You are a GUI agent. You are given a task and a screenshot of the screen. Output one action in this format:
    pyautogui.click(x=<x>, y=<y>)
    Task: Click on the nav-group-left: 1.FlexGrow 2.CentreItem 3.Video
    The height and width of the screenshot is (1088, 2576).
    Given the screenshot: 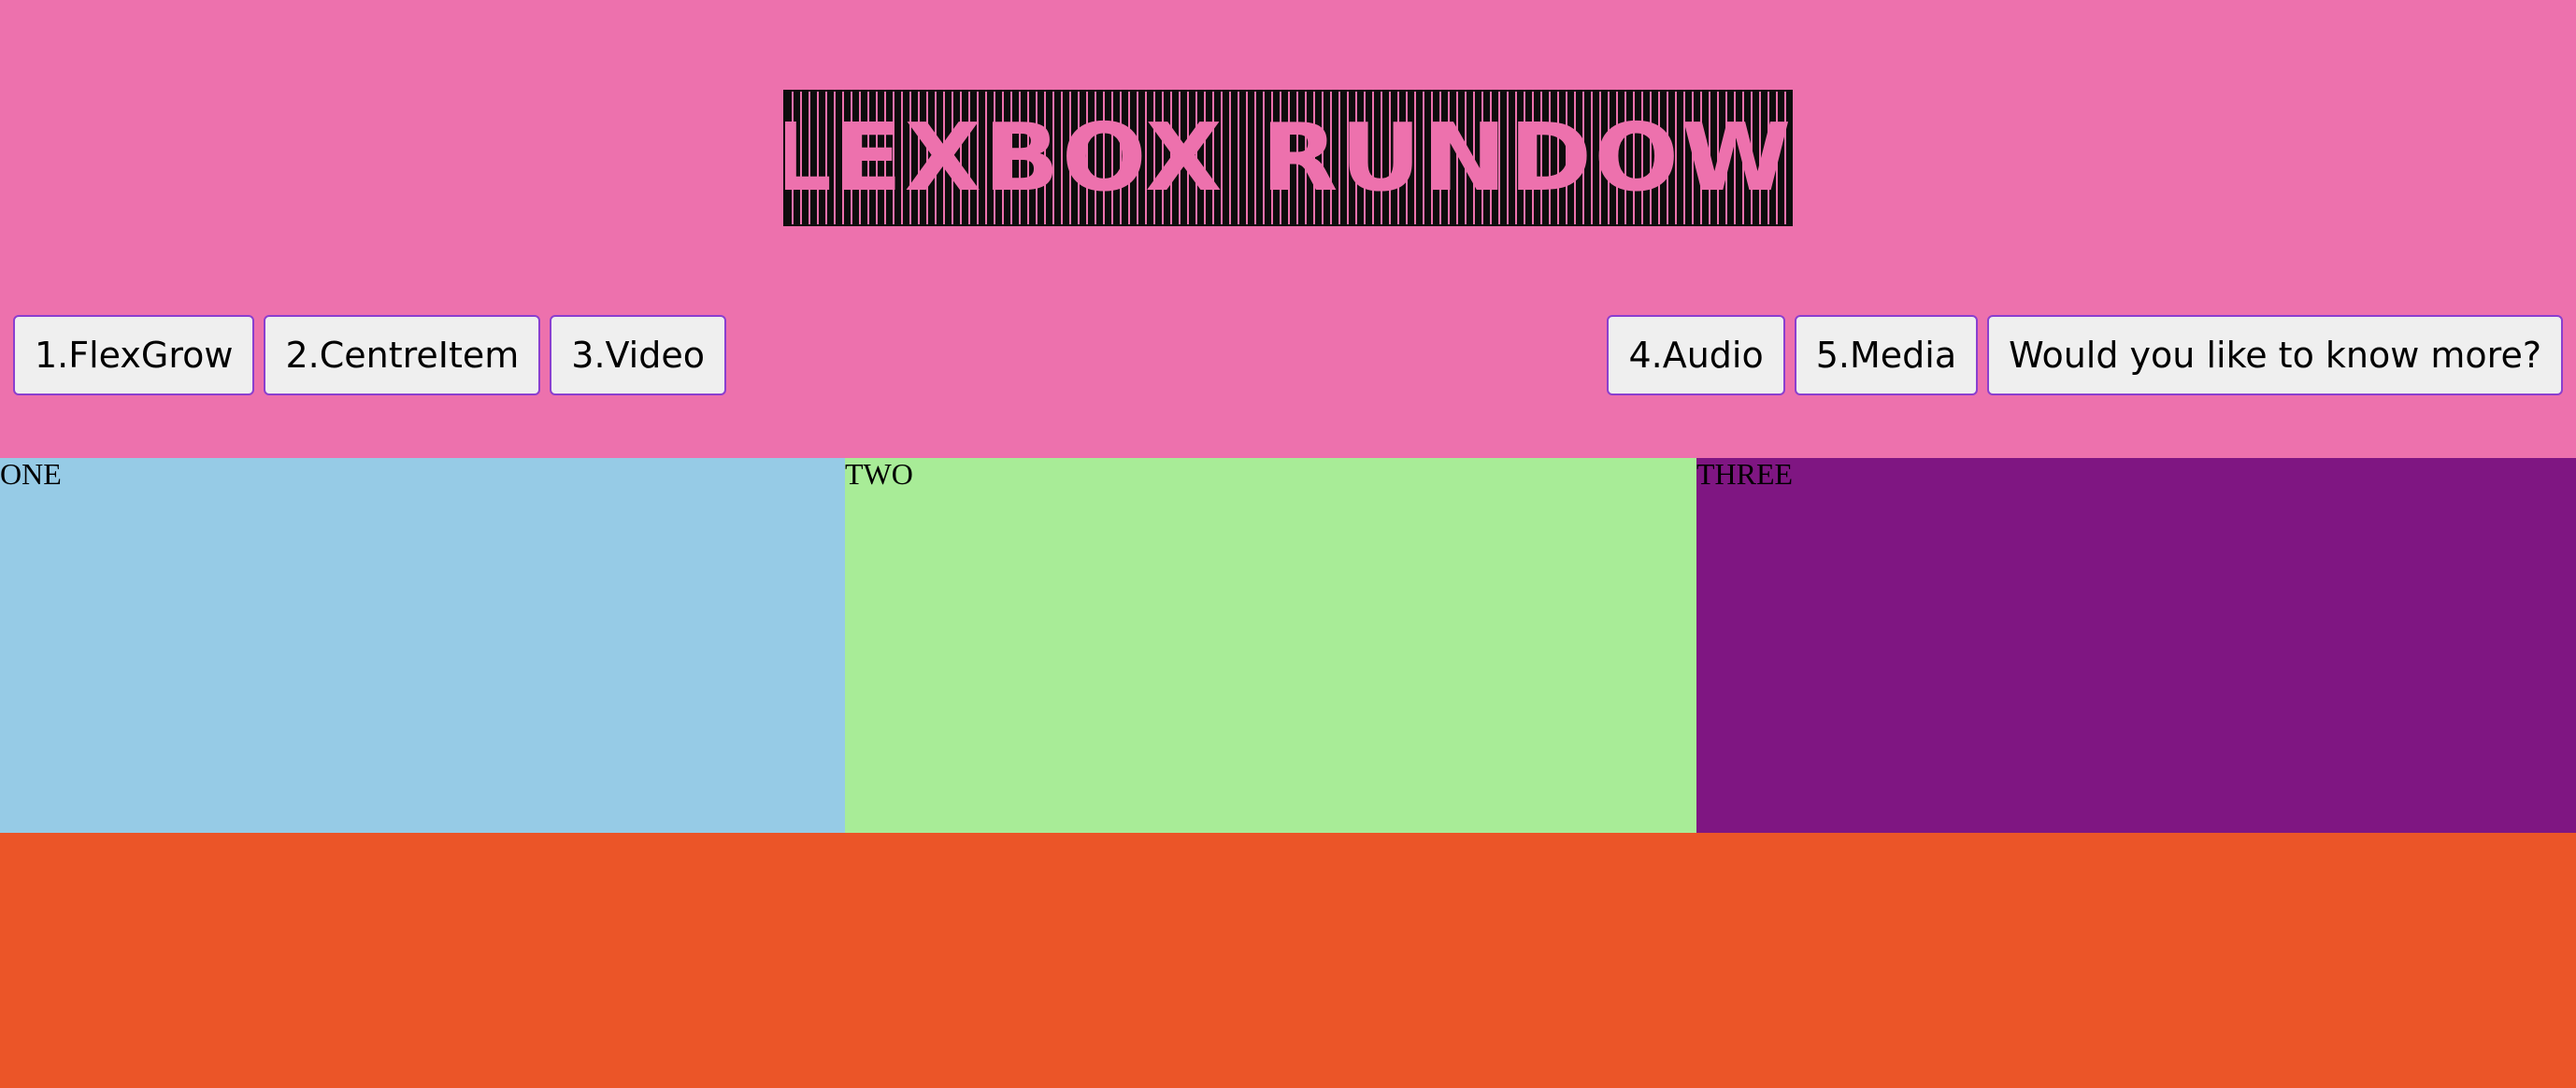 What is the action you would take?
    pyautogui.click(x=369, y=355)
    